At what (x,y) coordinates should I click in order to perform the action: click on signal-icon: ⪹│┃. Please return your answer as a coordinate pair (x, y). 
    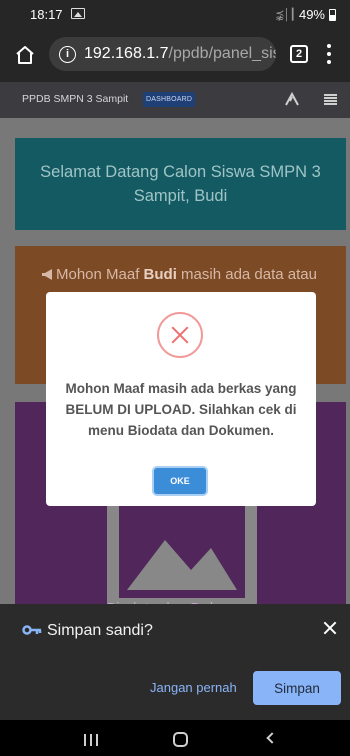
    Looking at the image, I should click on (285, 15).